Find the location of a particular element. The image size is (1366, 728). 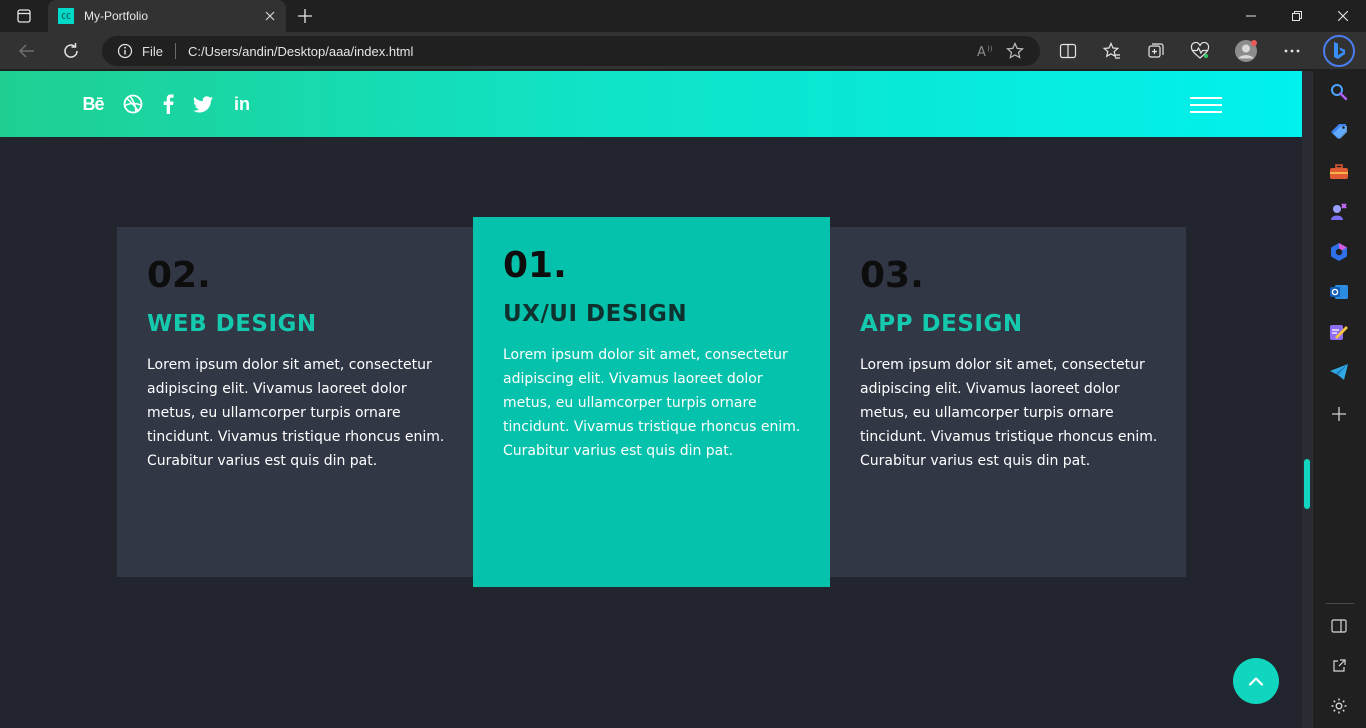

url-text: C:/Users/andin/Desktop/aaa/index.html is located at coordinates (579, 51).